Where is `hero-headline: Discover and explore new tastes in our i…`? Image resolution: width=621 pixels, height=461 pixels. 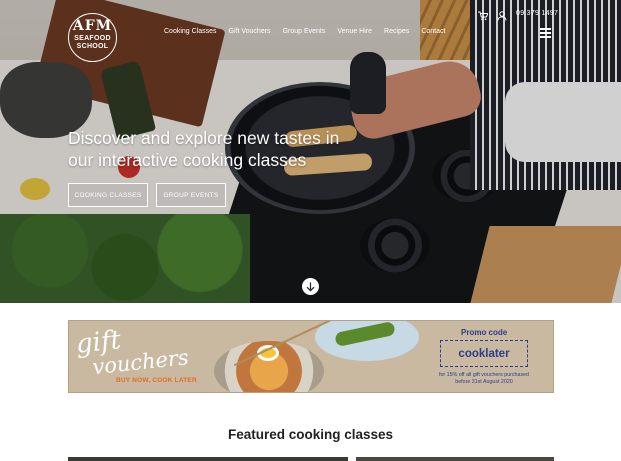
hero-headline: Discover and explore new tastes in our i… is located at coordinates (223, 149).